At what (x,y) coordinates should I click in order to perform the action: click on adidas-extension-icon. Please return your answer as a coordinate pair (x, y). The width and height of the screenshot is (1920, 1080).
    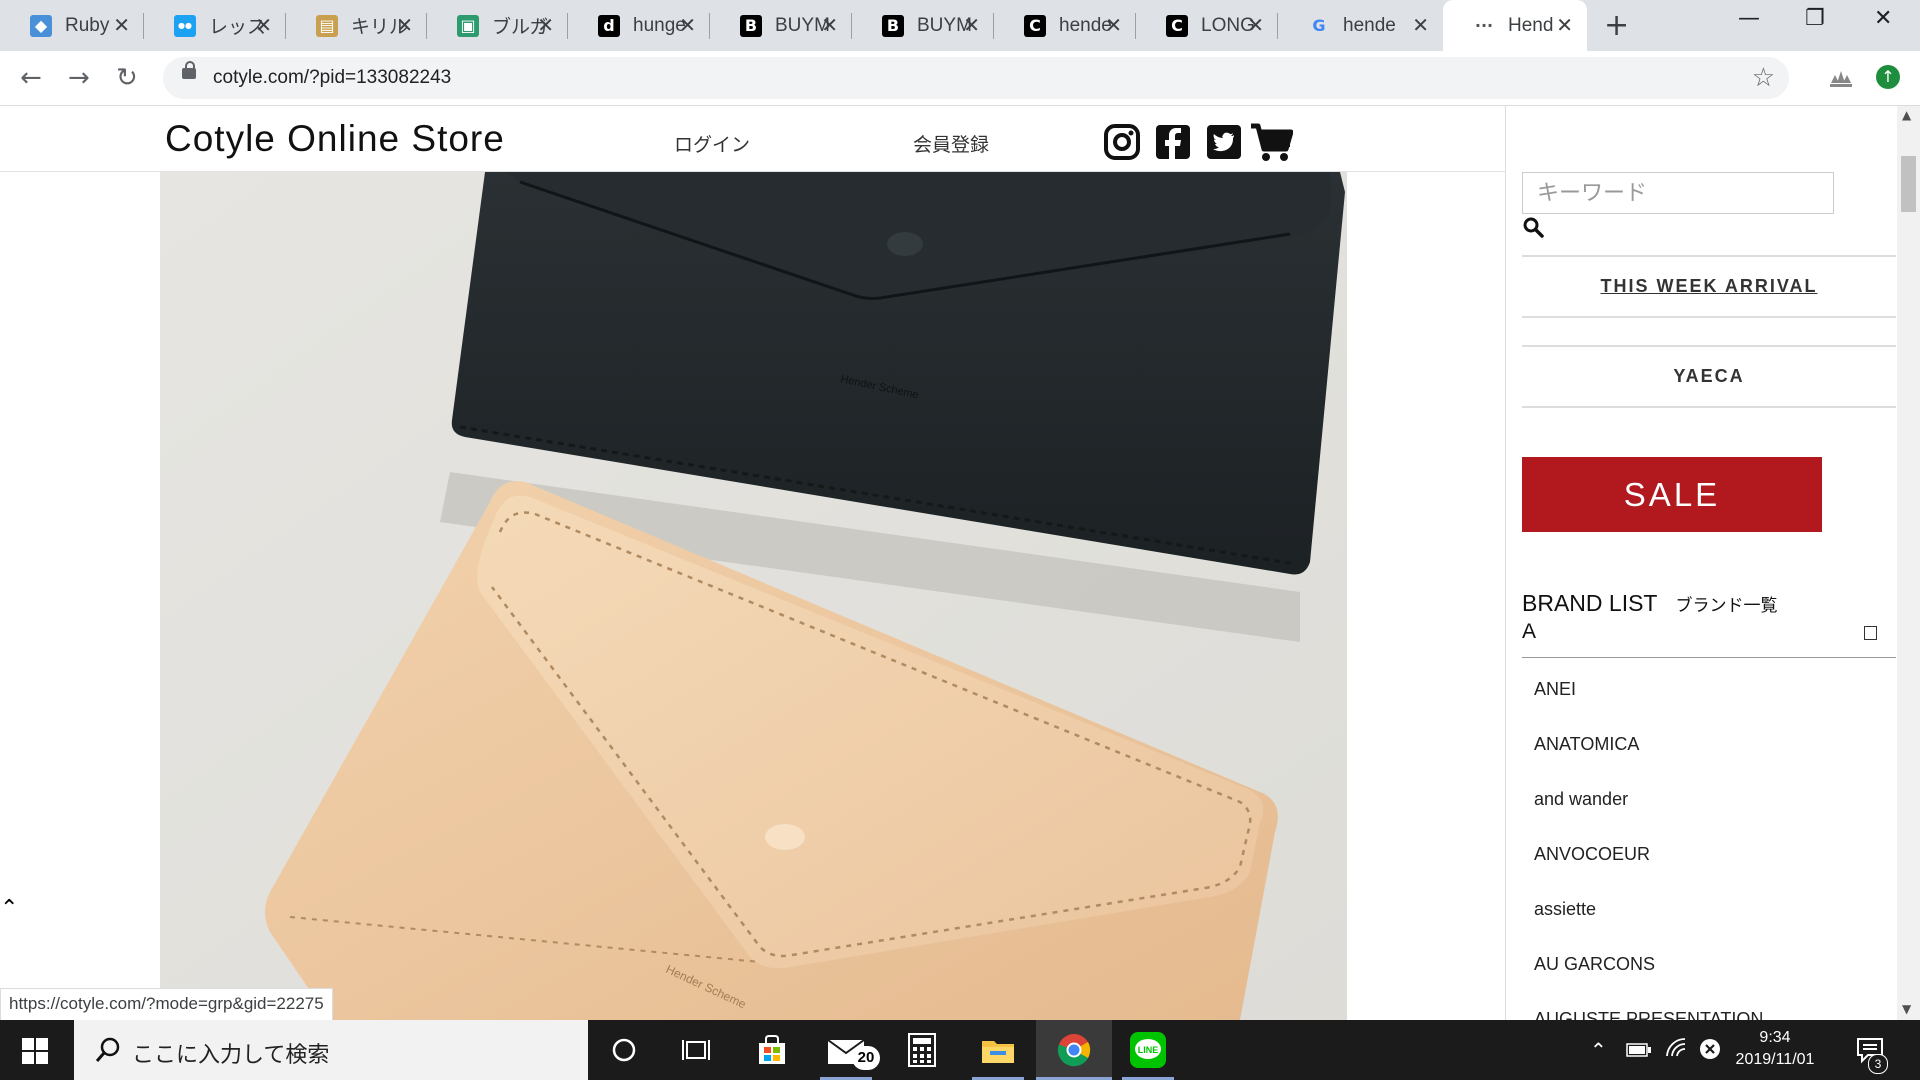
    Looking at the image, I should click on (1841, 76).